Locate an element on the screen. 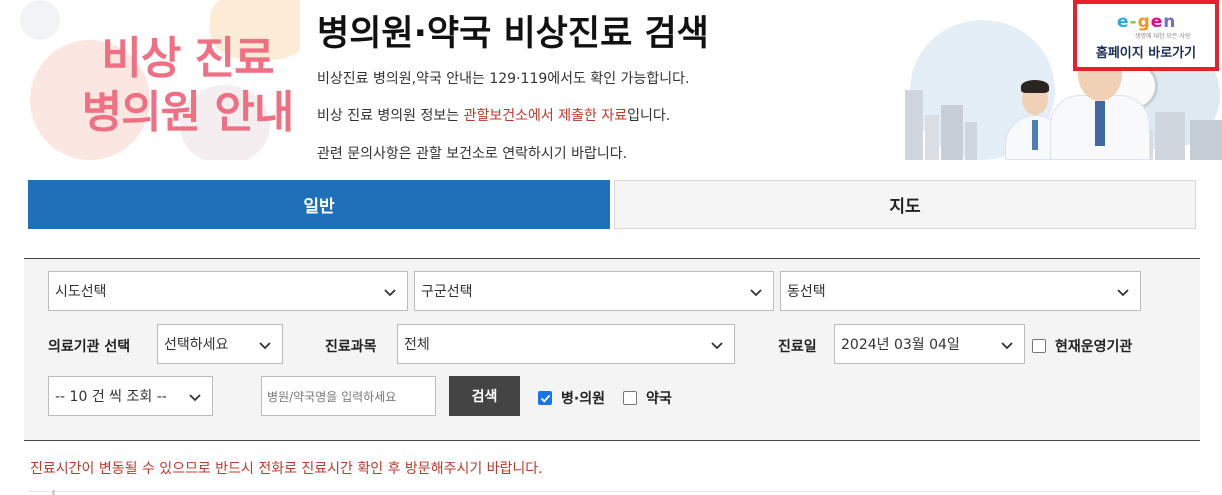 This screenshot has height=495, width=1222. gugun-select: 구군선택 is located at coordinates (594, 291).